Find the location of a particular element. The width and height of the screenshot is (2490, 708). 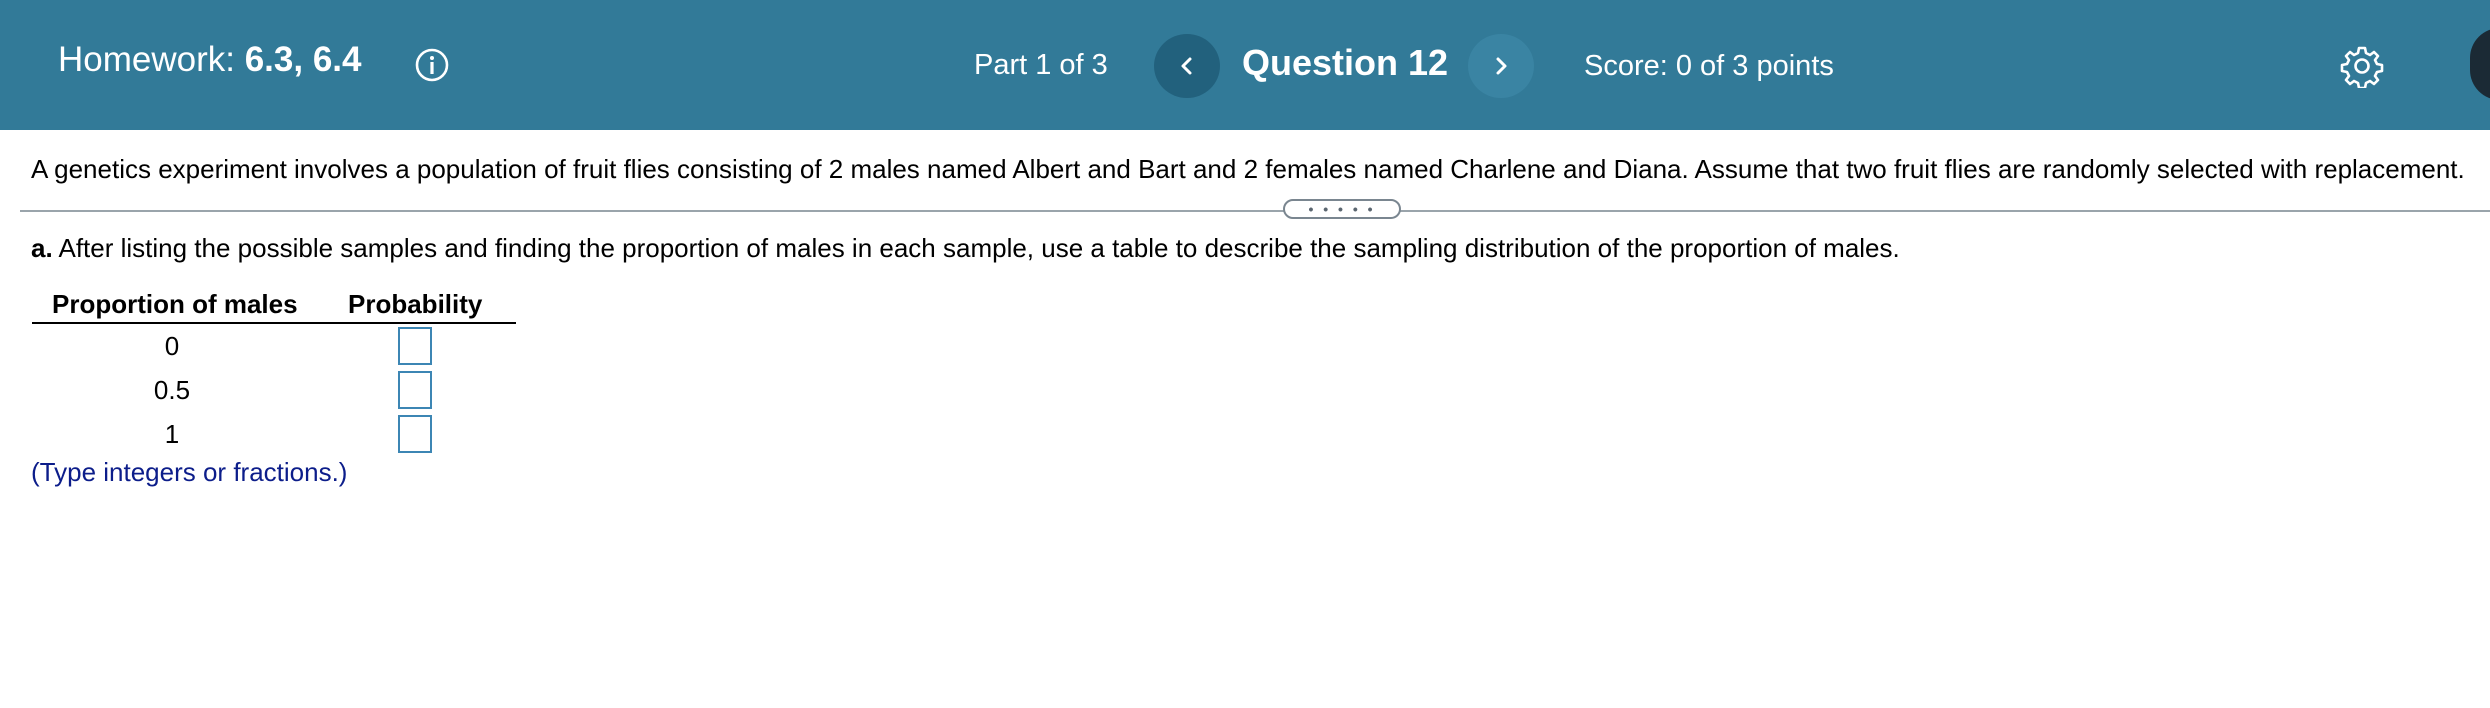

question-number: Question 12 is located at coordinates (1345, 62).